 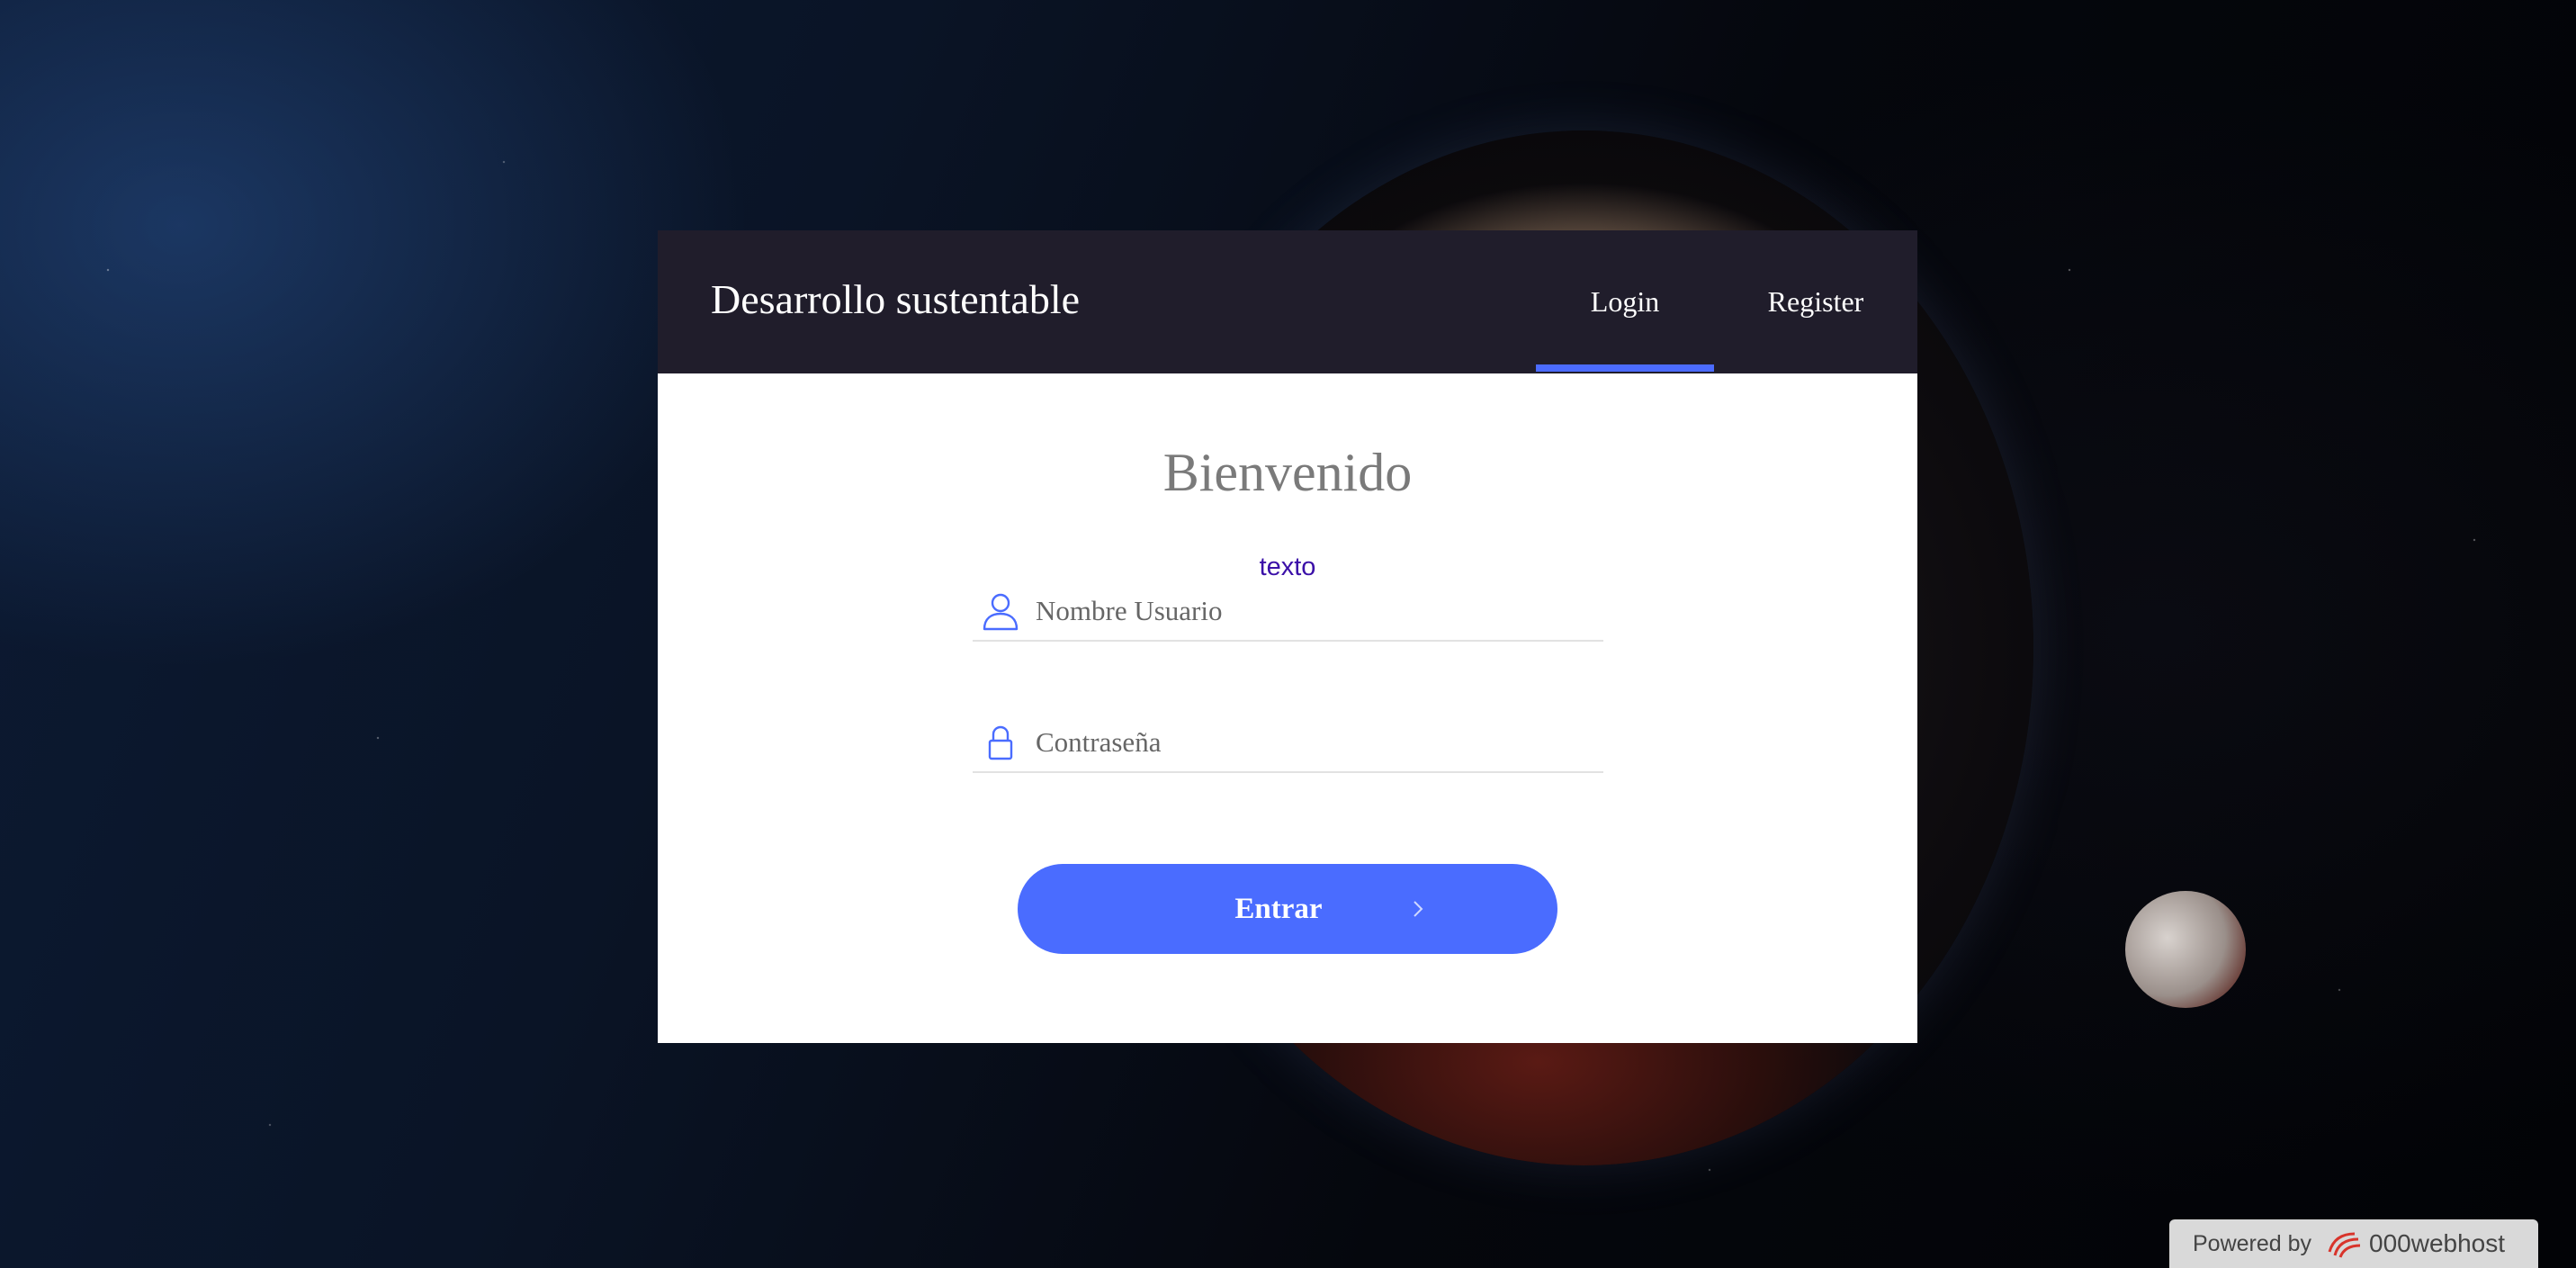 What do you see at coordinates (1625, 368) in the screenshot?
I see `active-tab-indicator` at bounding box center [1625, 368].